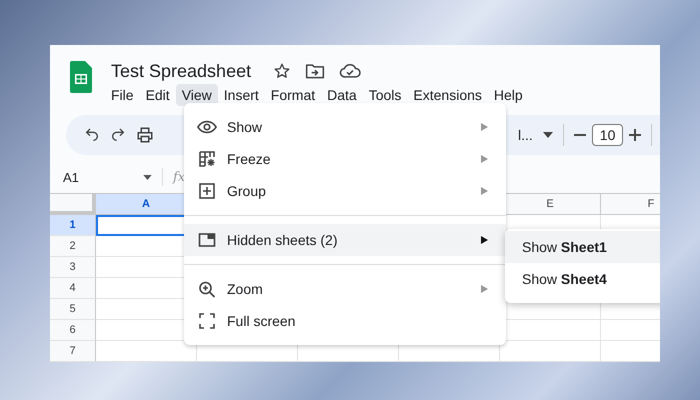 The height and width of the screenshot is (400, 700). What do you see at coordinates (342, 95) in the screenshot?
I see `menu-bar-item: Data` at bounding box center [342, 95].